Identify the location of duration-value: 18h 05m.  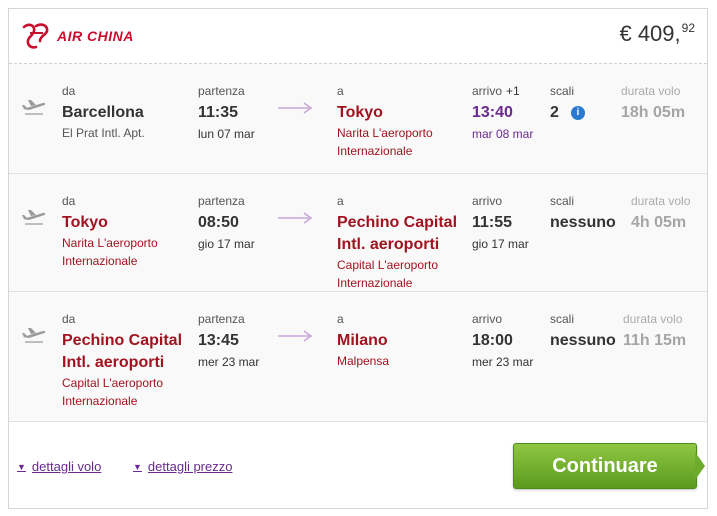
(653, 112).